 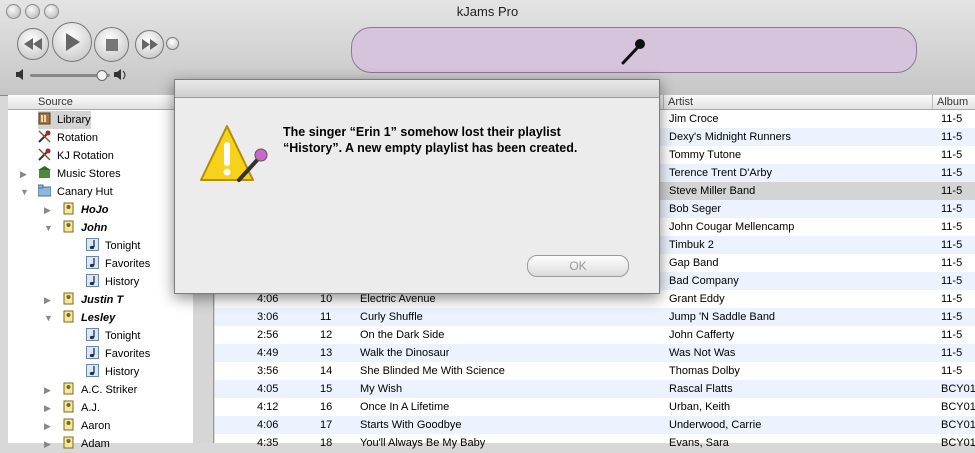 What do you see at coordinates (958, 389) in the screenshot?
I see `cell-album: BCY01` at bounding box center [958, 389].